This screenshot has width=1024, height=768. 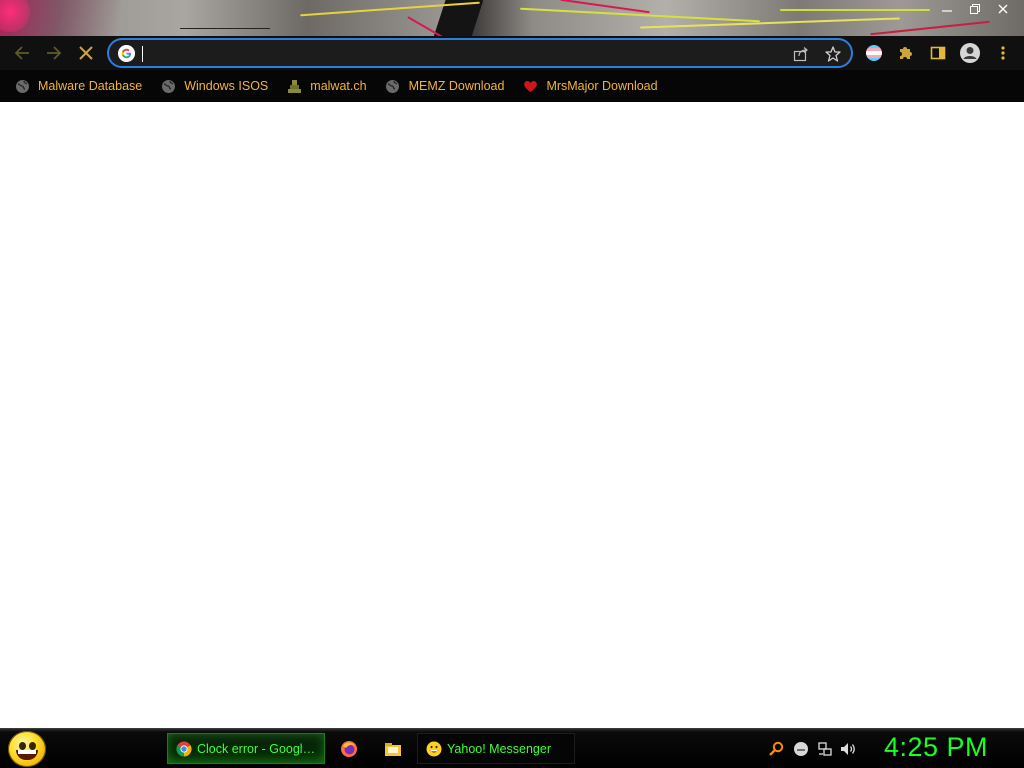 What do you see at coordinates (27, 752) in the screenshot?
I see `smiley-teeth` at bounding box center [27, 752].